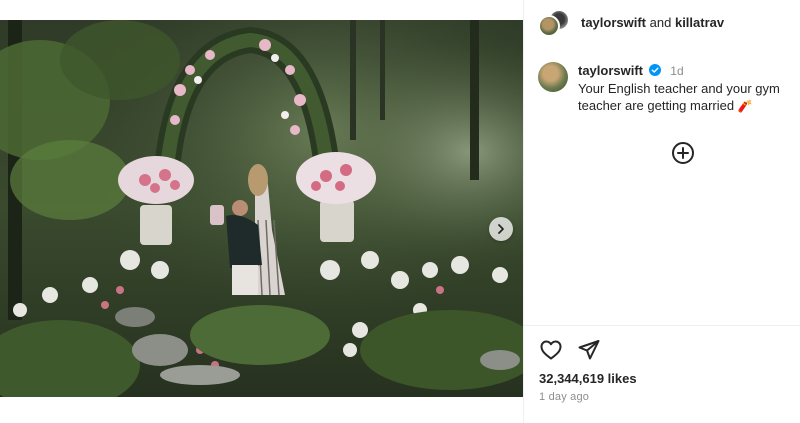  I want to click on heart-icon, so click(551, 350).